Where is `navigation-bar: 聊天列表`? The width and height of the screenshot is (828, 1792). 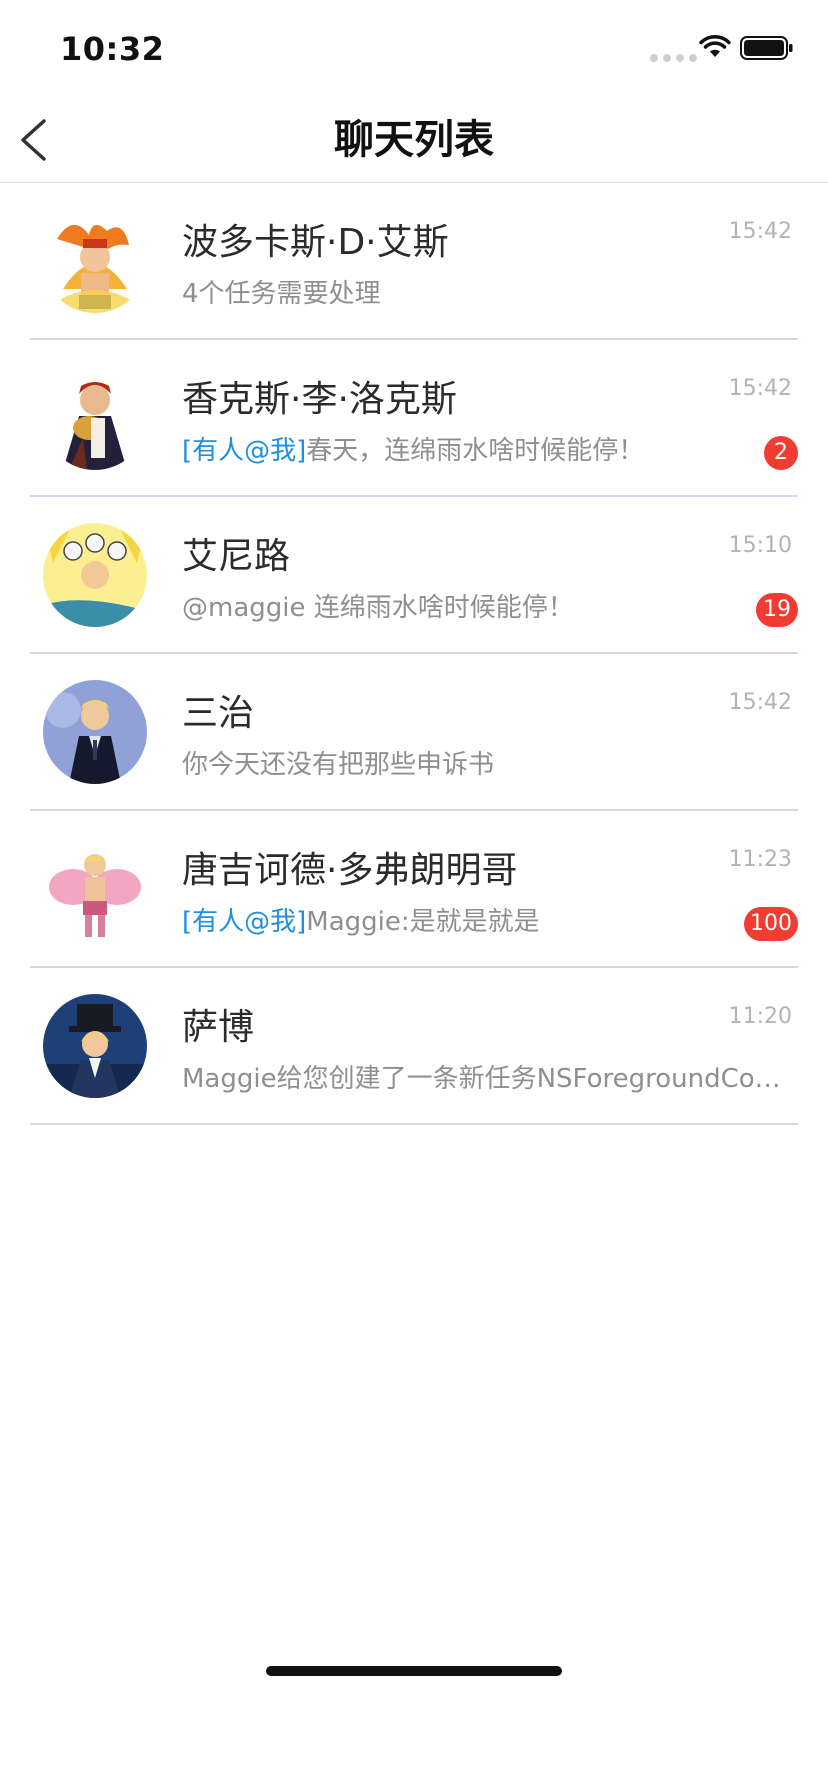
navigation-bar: 聊天列表 is located at coordinates (414, 141).